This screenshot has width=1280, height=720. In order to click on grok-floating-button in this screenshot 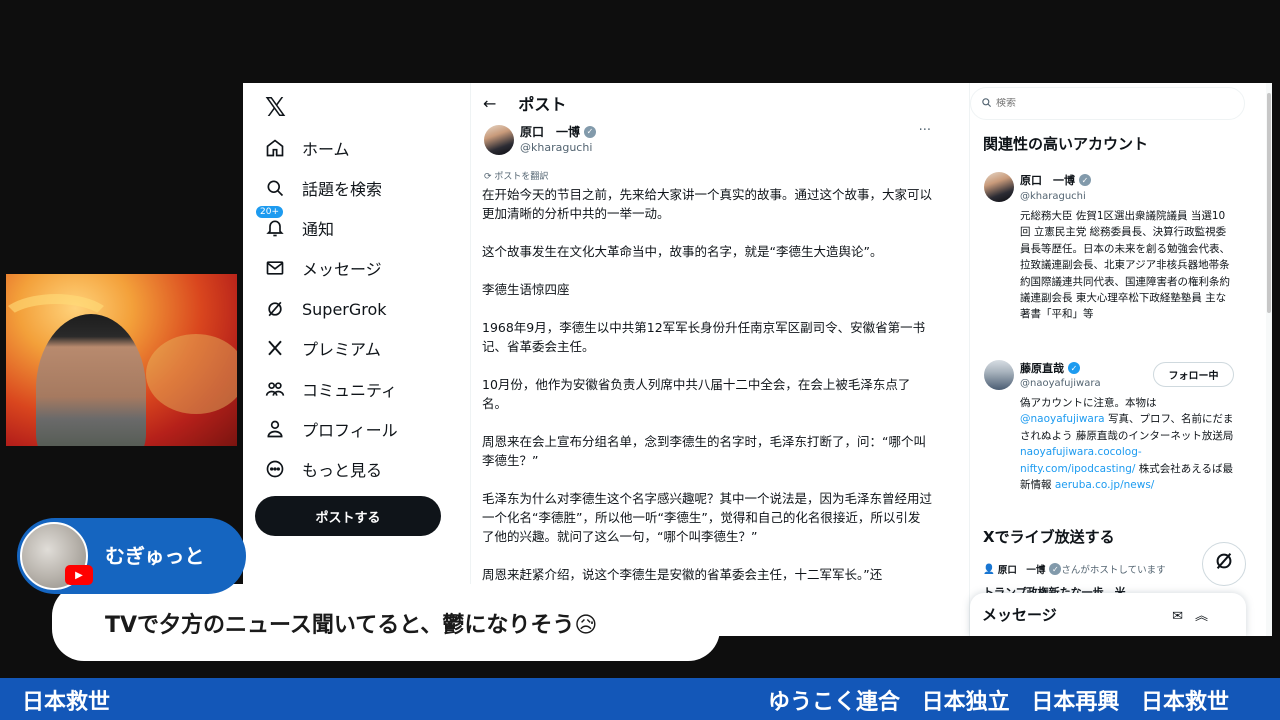, I will do `click(1224, 564)`.